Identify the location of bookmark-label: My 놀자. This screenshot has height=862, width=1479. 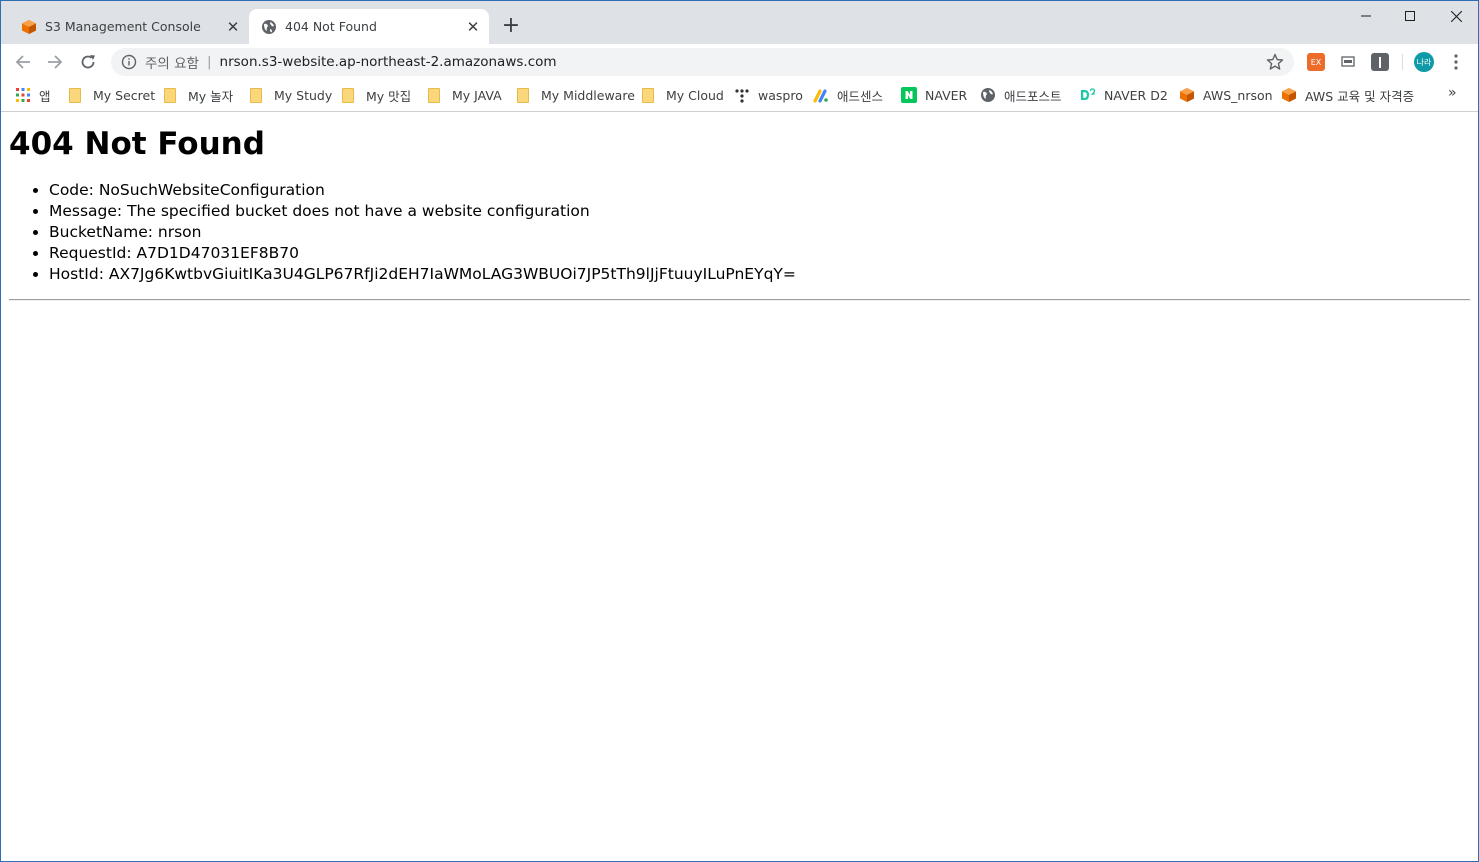
(211, 96).